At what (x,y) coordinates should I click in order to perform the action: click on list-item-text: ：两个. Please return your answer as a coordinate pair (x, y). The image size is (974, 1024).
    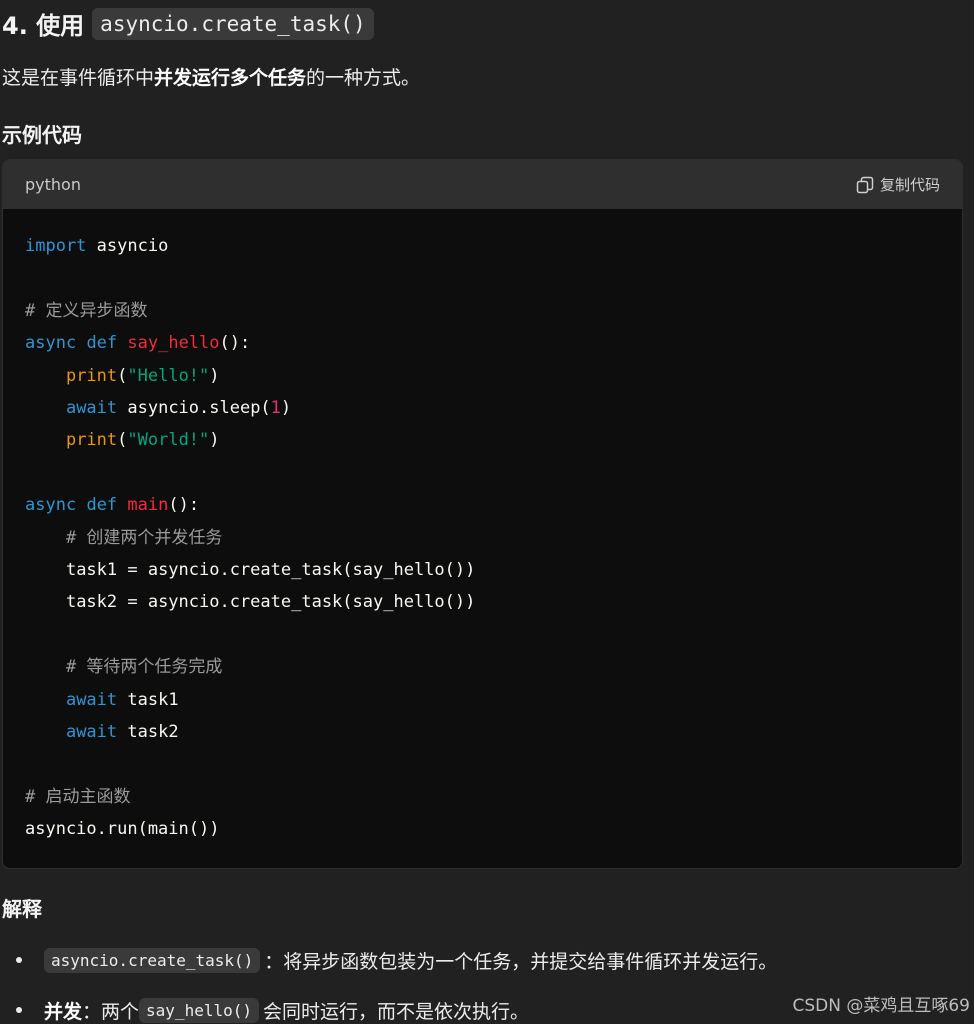
    Looking at the image, I should click on (111, 1011).